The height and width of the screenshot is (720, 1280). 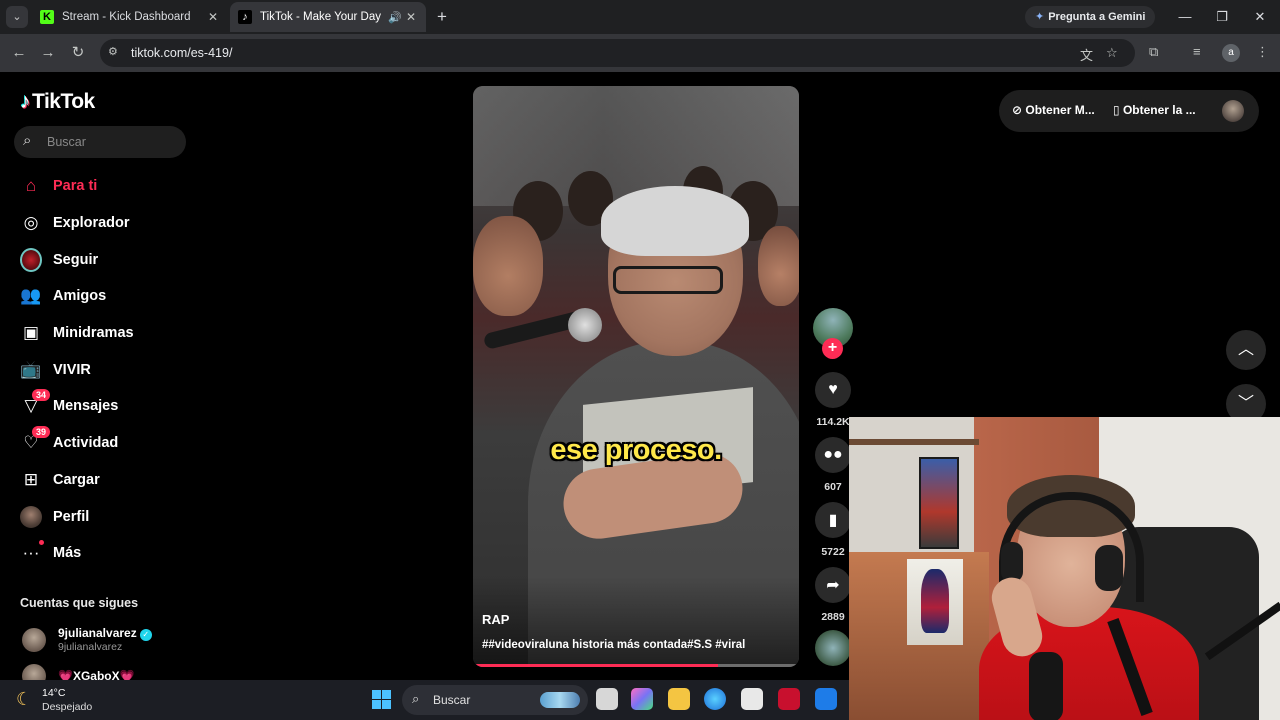 I want to click on phone-icon: ▯, so click(x=1118, y=110).